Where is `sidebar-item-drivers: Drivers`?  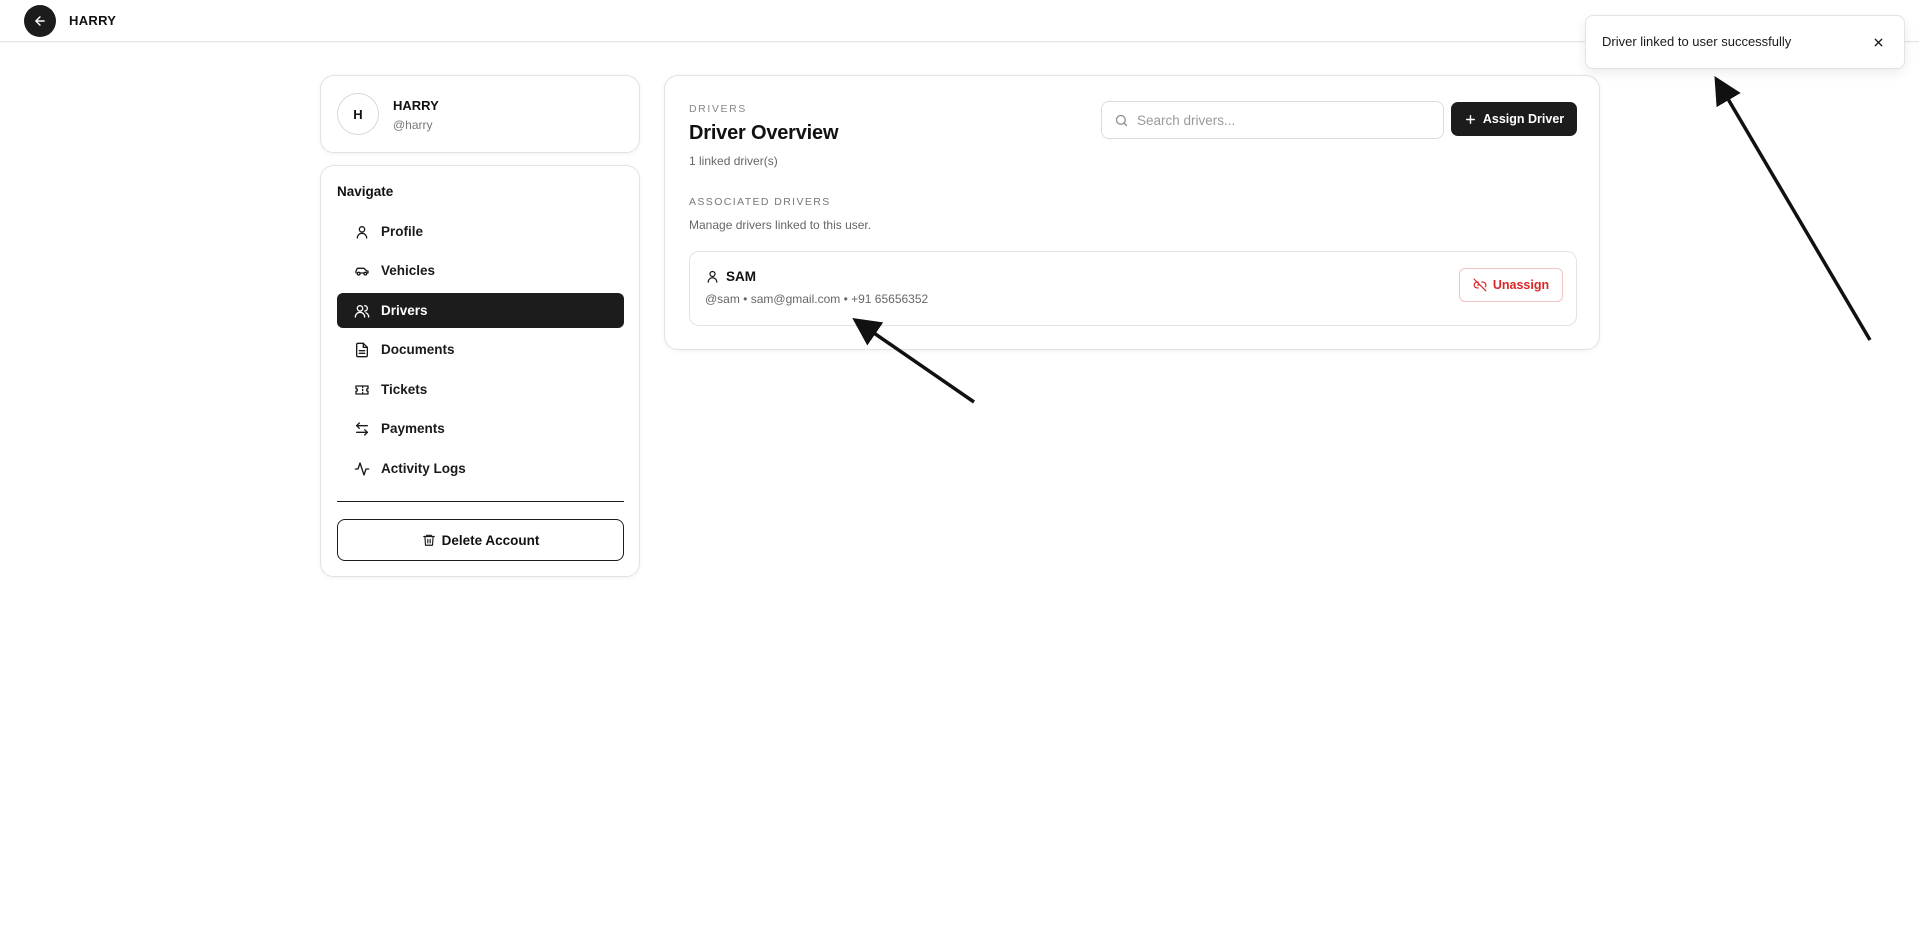
sidebar-item-drivers: Drivers is located at coordinates (480, 310).